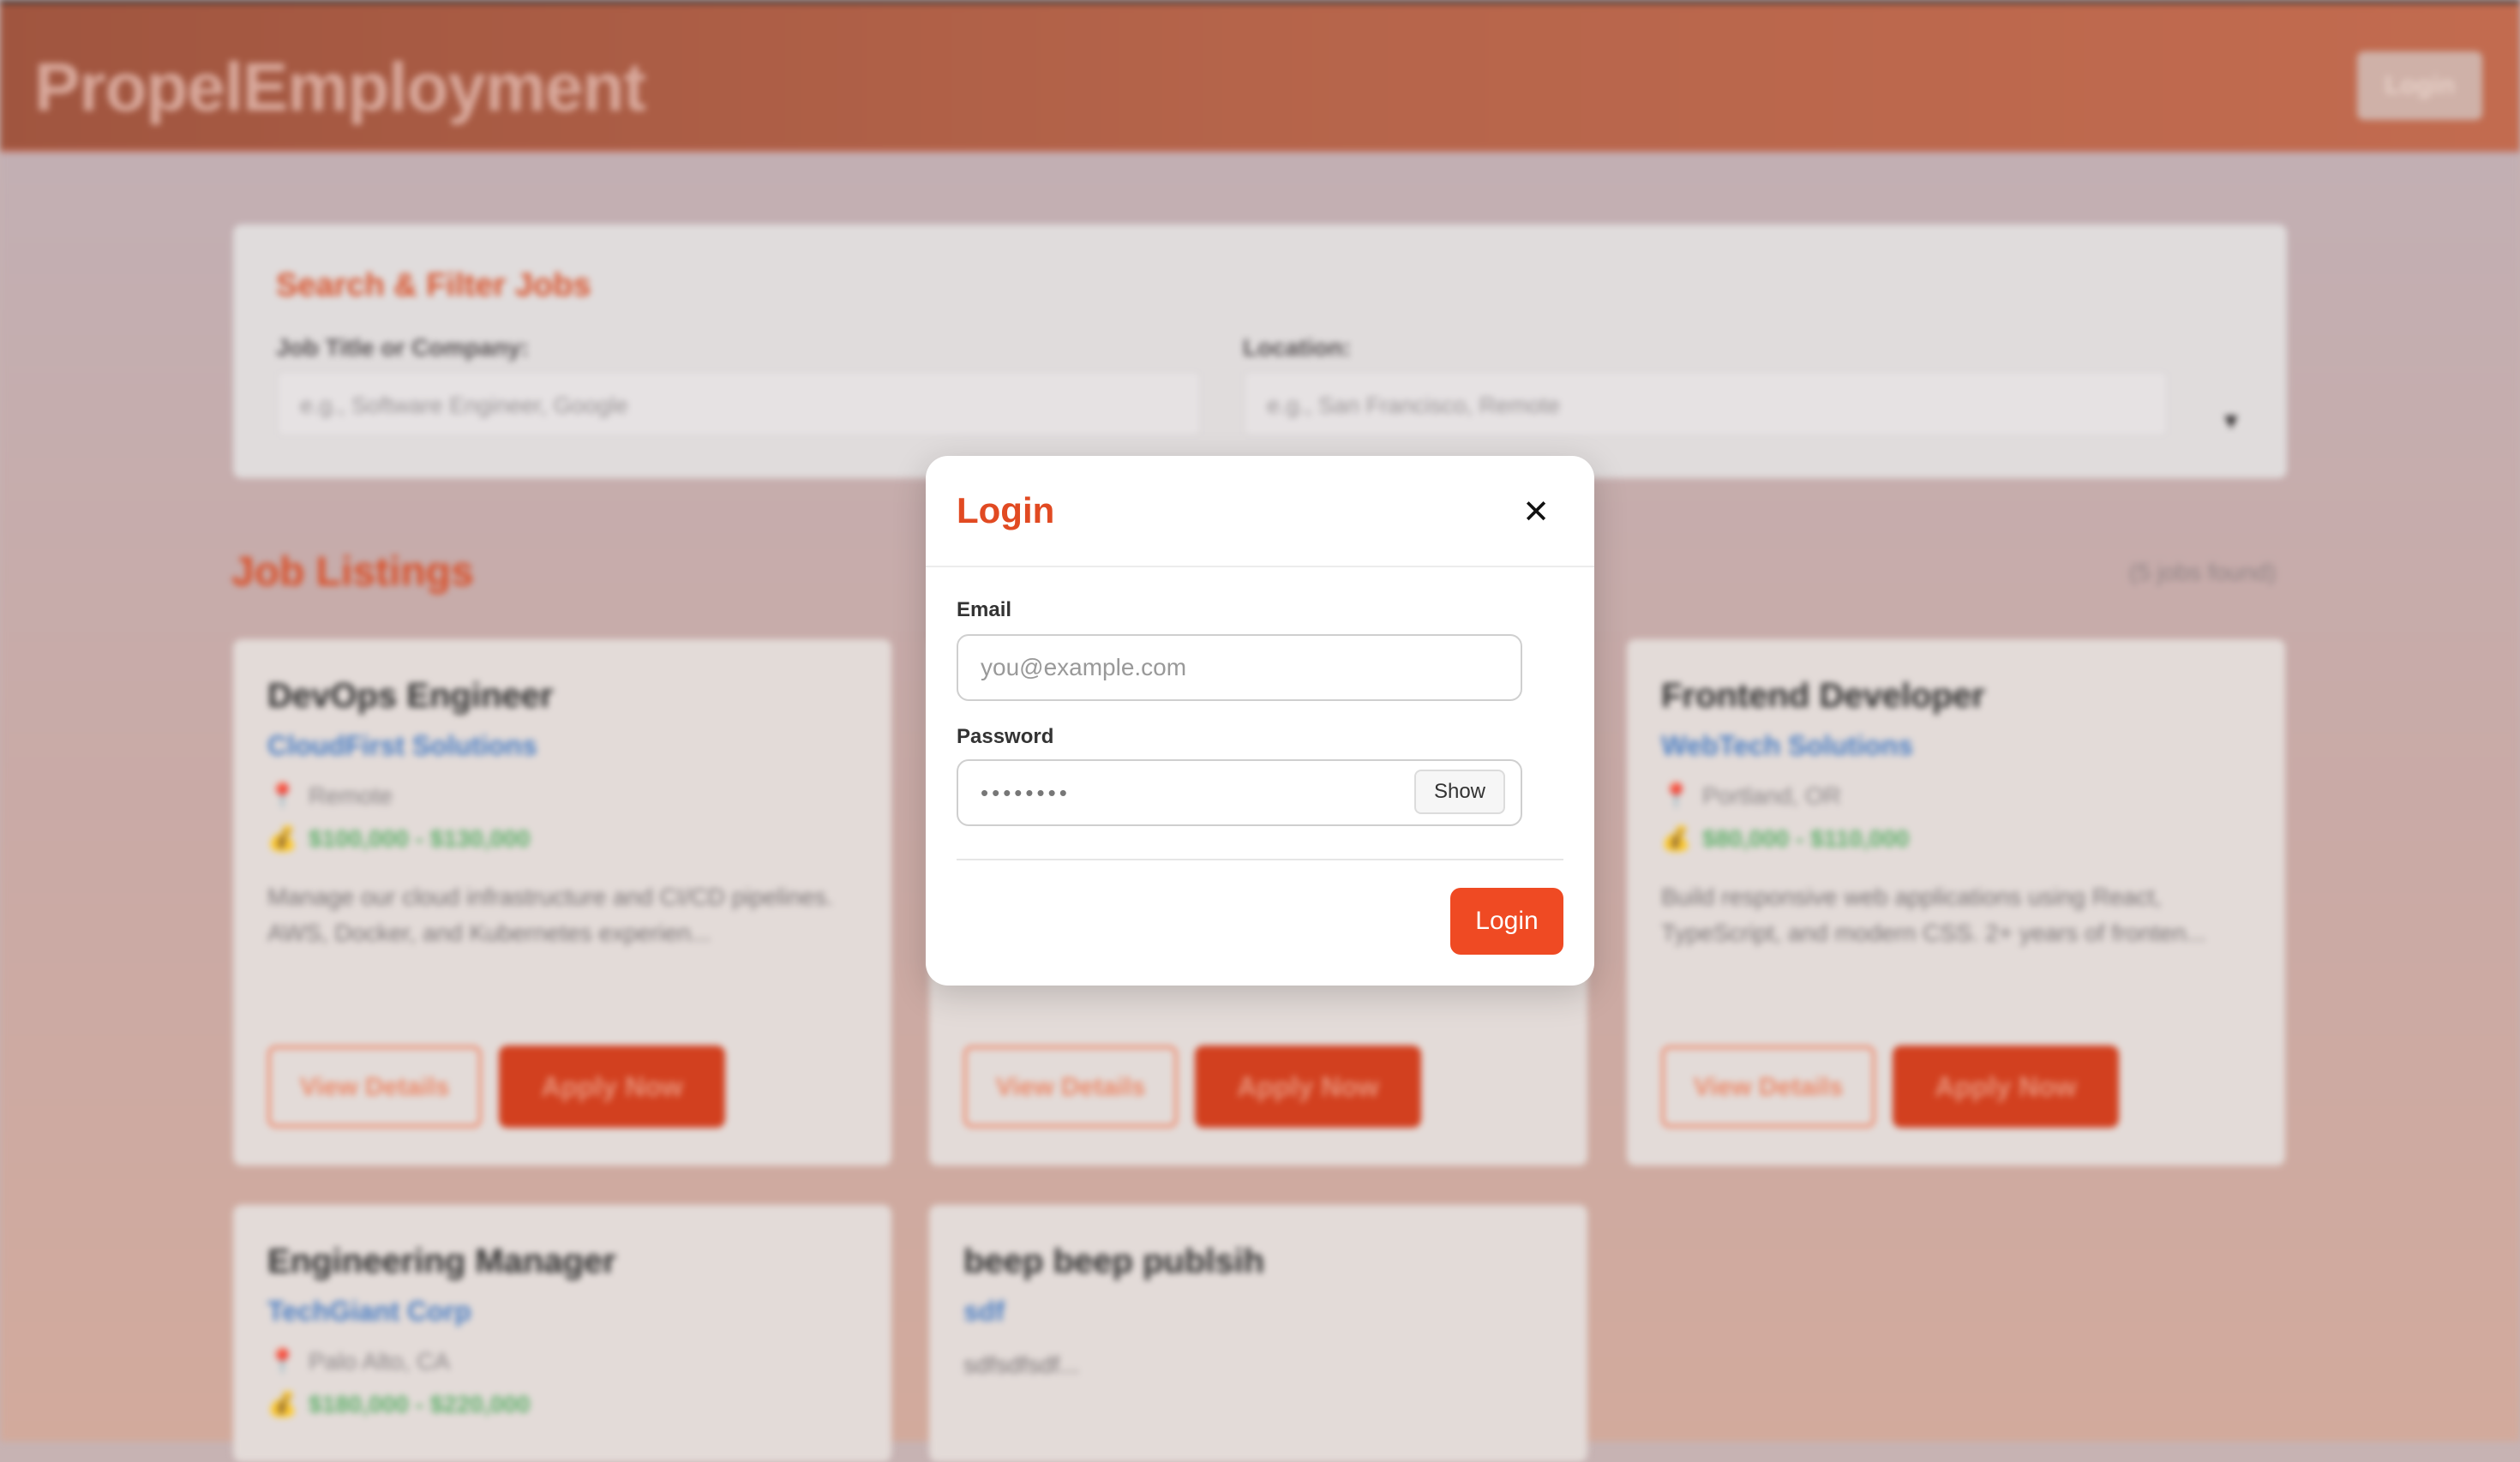  Describe the element at coordinates (402, 746) in the screenshot. I see `company-link: CloudFirst Solutions` at that location.